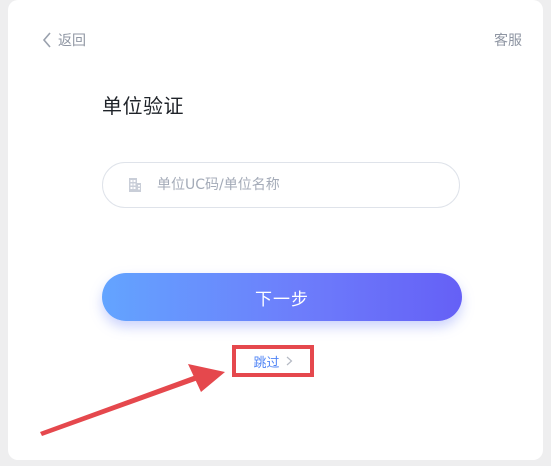 The image size is (551, 466). Describe the element at coordinates (508, 40) in the screenshot. I see `customer-service-link: 客服` at that location.